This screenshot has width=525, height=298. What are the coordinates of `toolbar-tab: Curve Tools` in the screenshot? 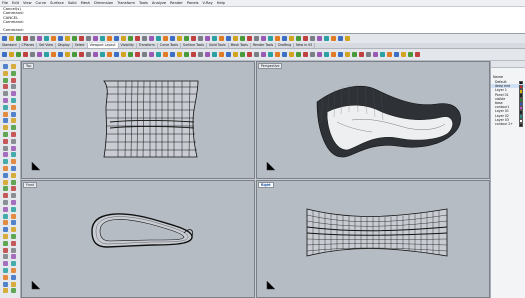 It's located at (170, 45).